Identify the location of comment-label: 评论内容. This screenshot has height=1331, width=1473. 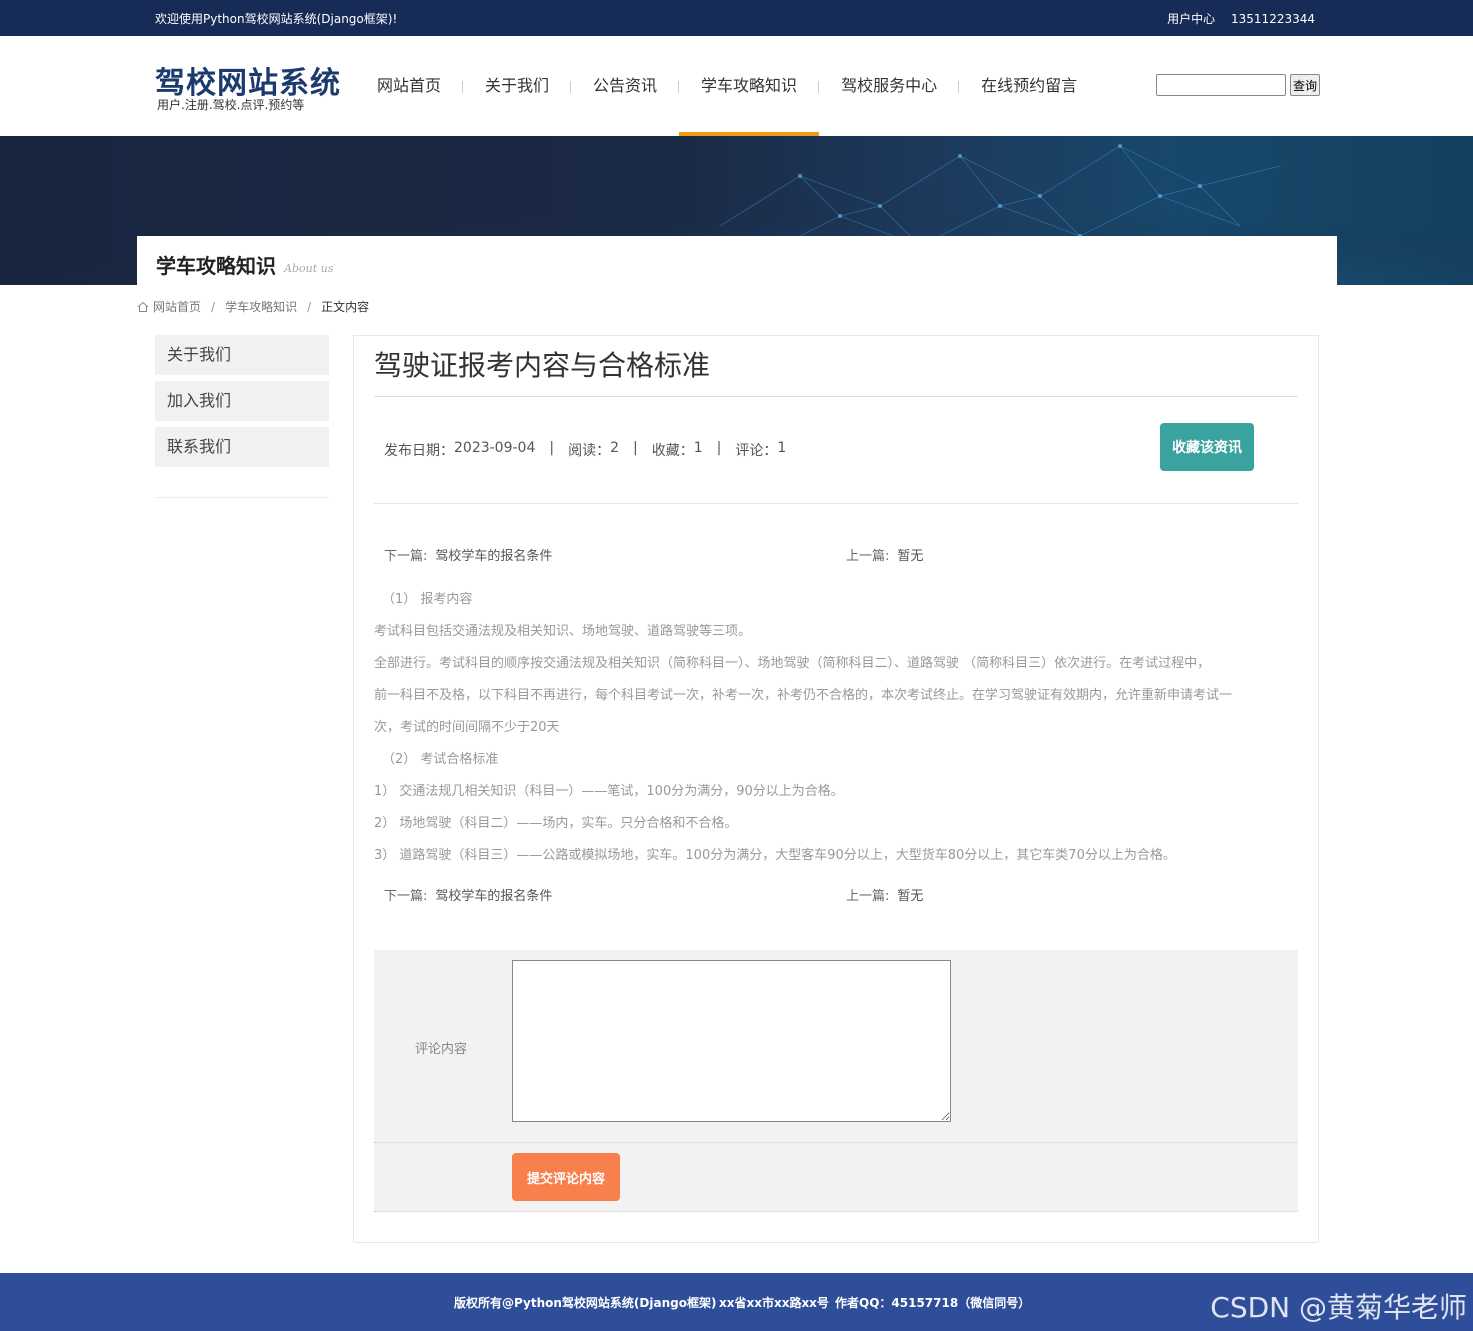
(441, 1049).